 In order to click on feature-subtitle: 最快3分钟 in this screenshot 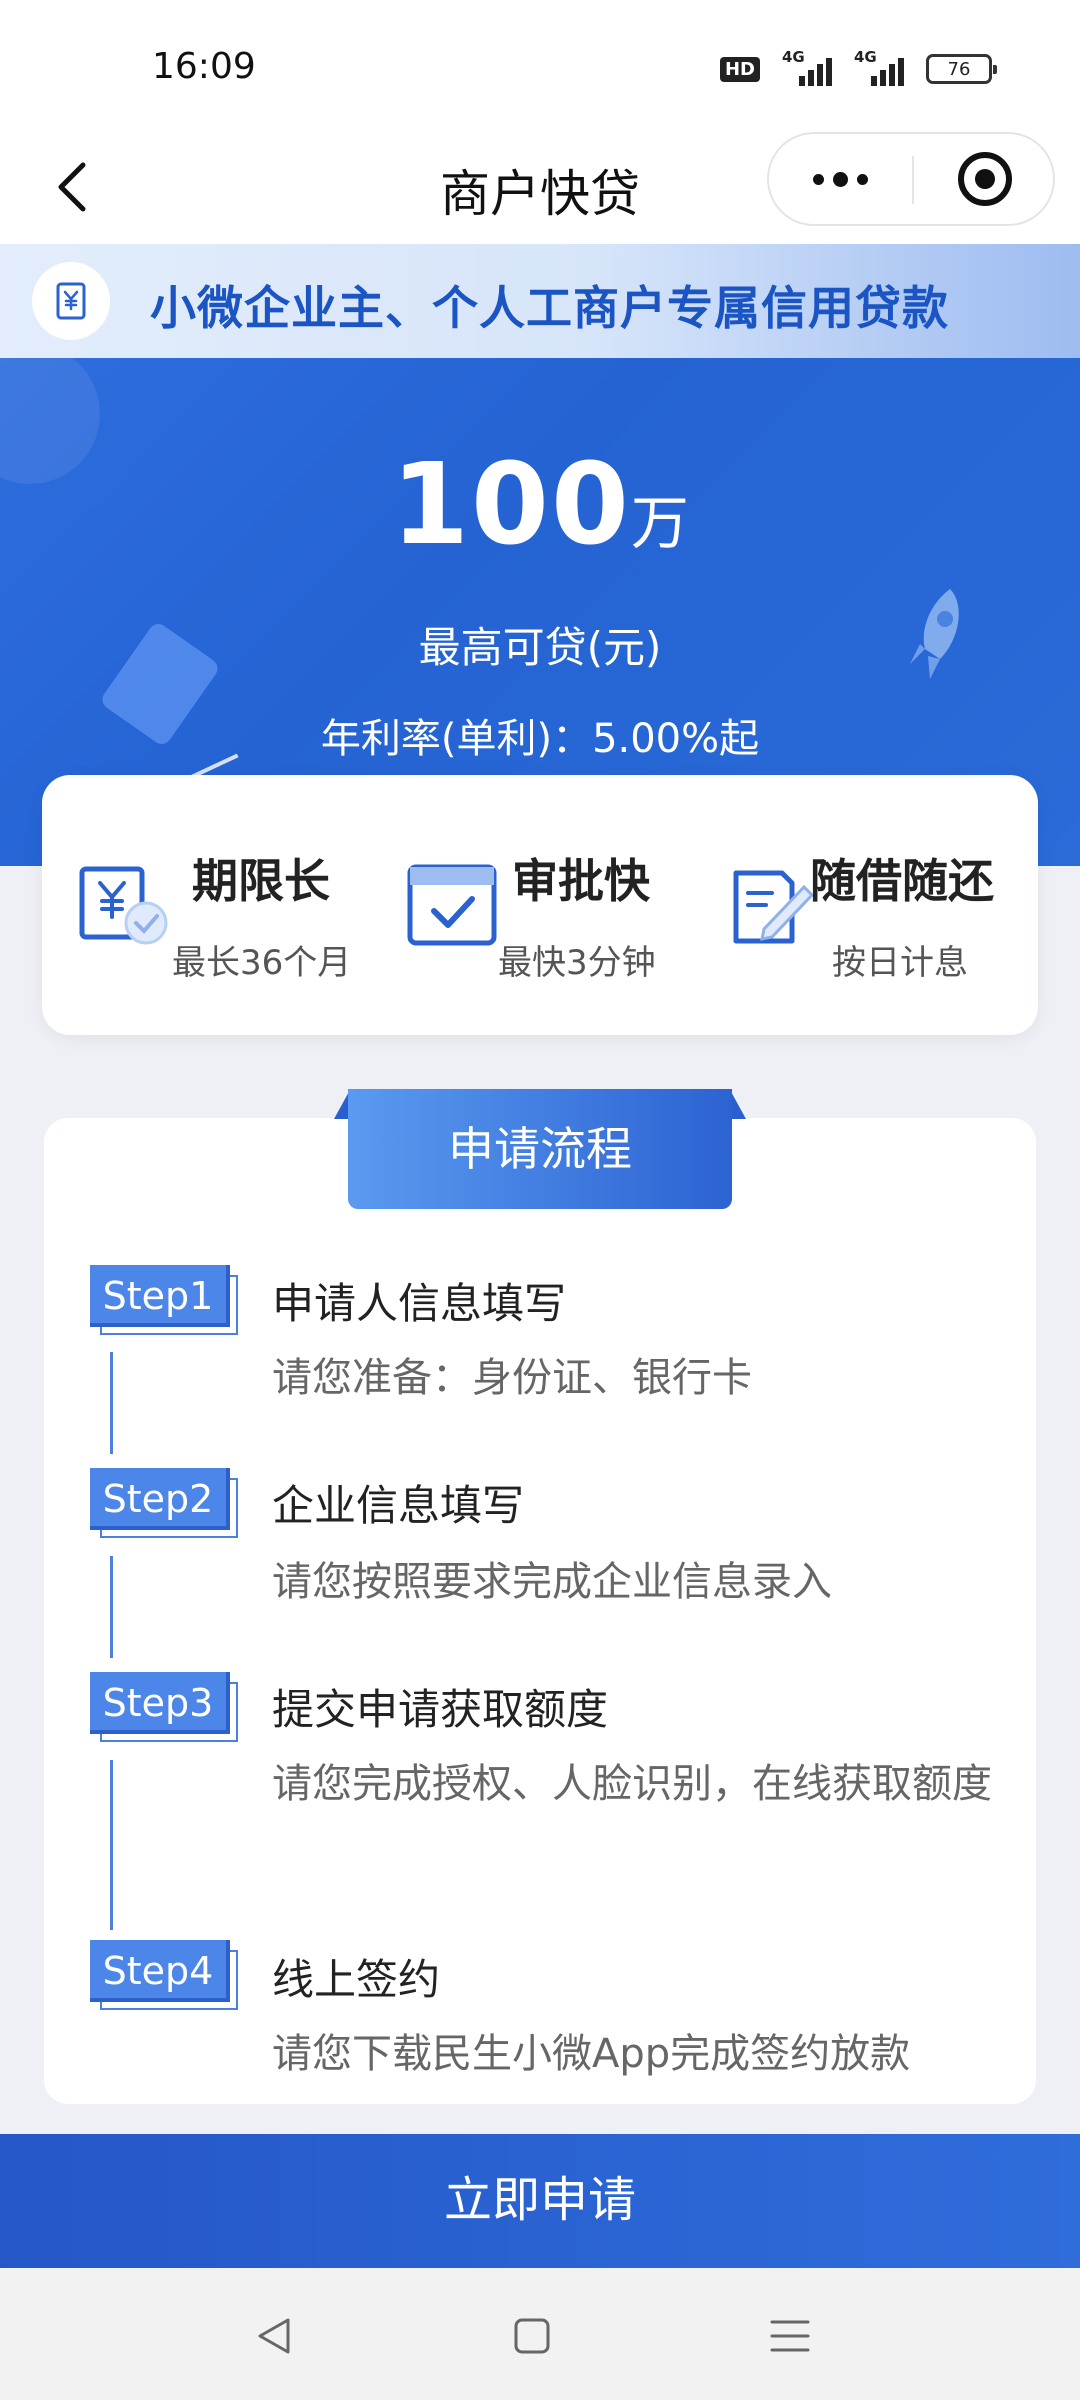, I will do `click(577, 963)`.